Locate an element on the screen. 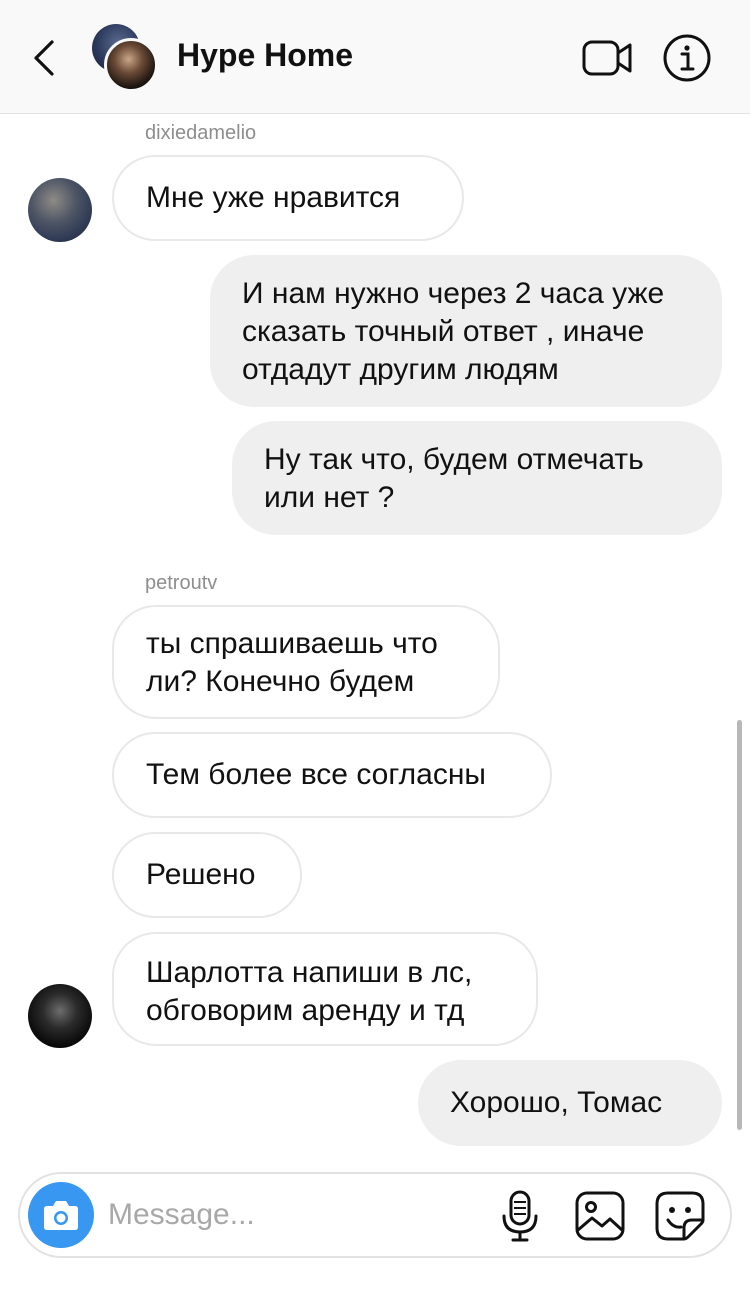 This screenshot has width=750, height=1294. info-button is located at coordinates (687, 58).